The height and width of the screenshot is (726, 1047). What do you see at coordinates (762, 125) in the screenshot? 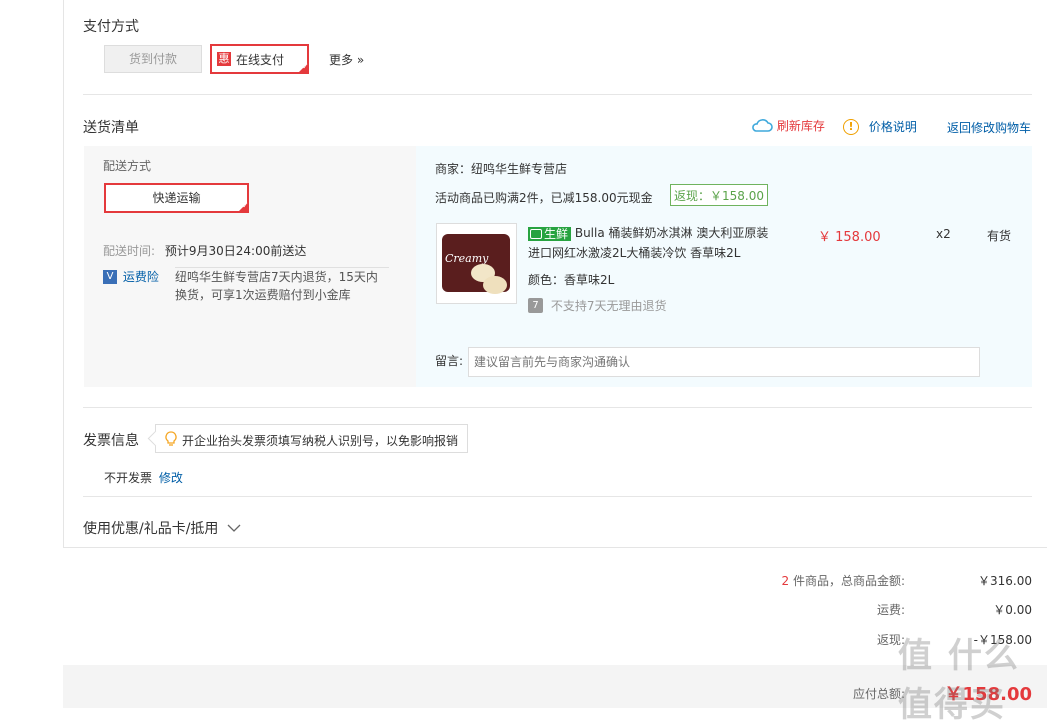
I see `cloud-refresh-icon` at bounding box center [762, 125].